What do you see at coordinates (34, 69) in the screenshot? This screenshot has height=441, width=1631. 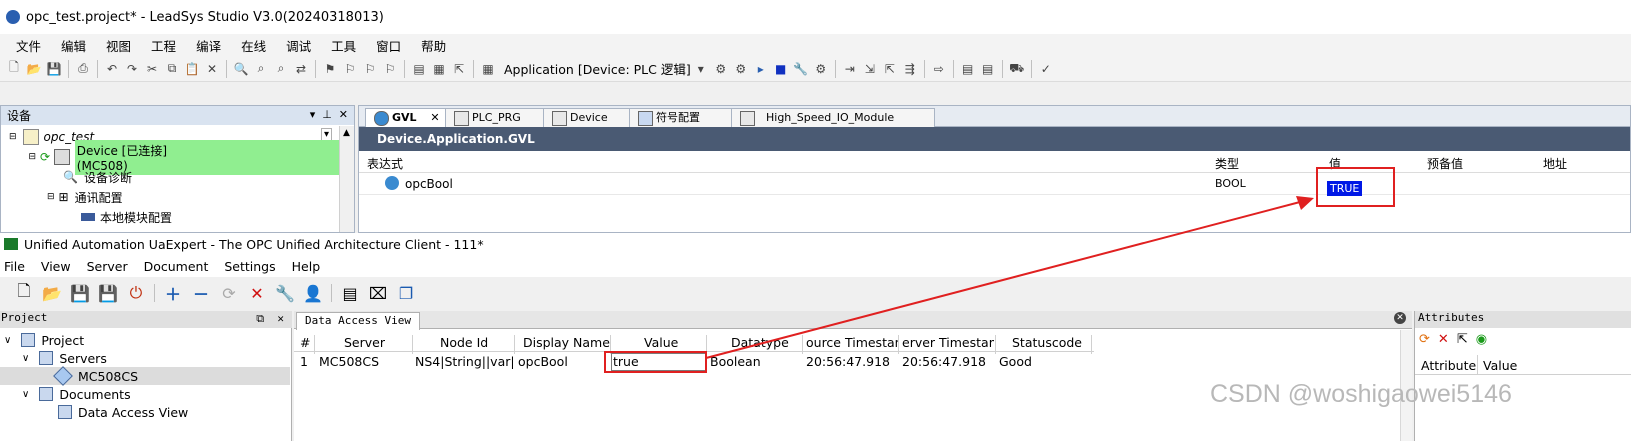 I see `open-folder-icon: 📂` at bounding box center [34, 69].